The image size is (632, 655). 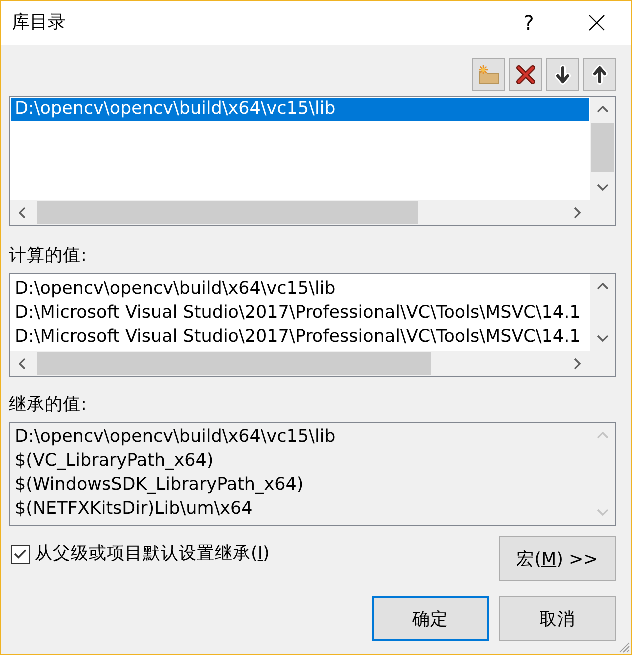 What do you see at coordinates (300, 109) in the screenshot?
I see `list-item: D:\opencv\opencv\build\x64\vc15\lib` at bounding box center [300, 109].